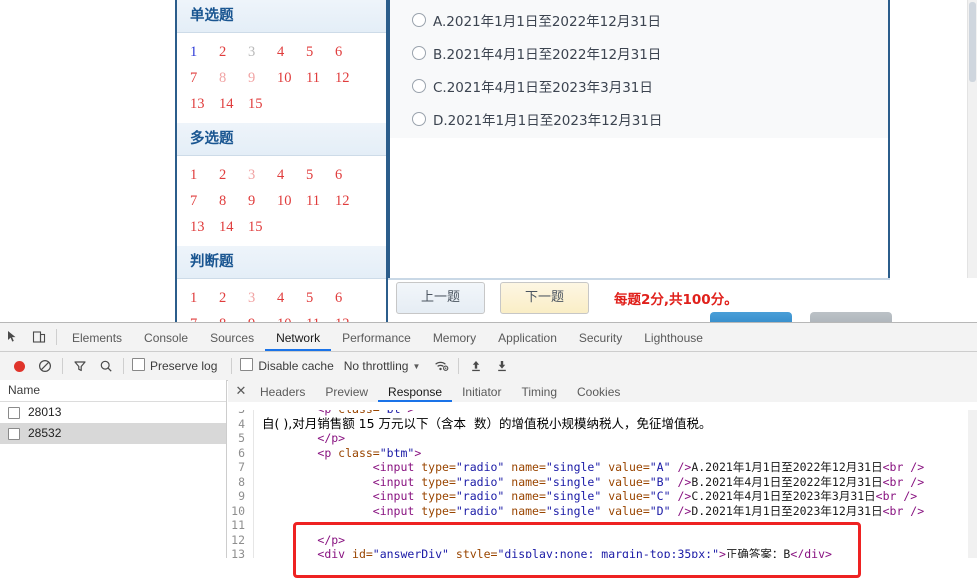 The height and width of the screenshot is (579, 977). What do you see at coordinates (346, 391) in the screenshot?
I see `detail-tab-preview: Preview` at bounding box center [346, 391].